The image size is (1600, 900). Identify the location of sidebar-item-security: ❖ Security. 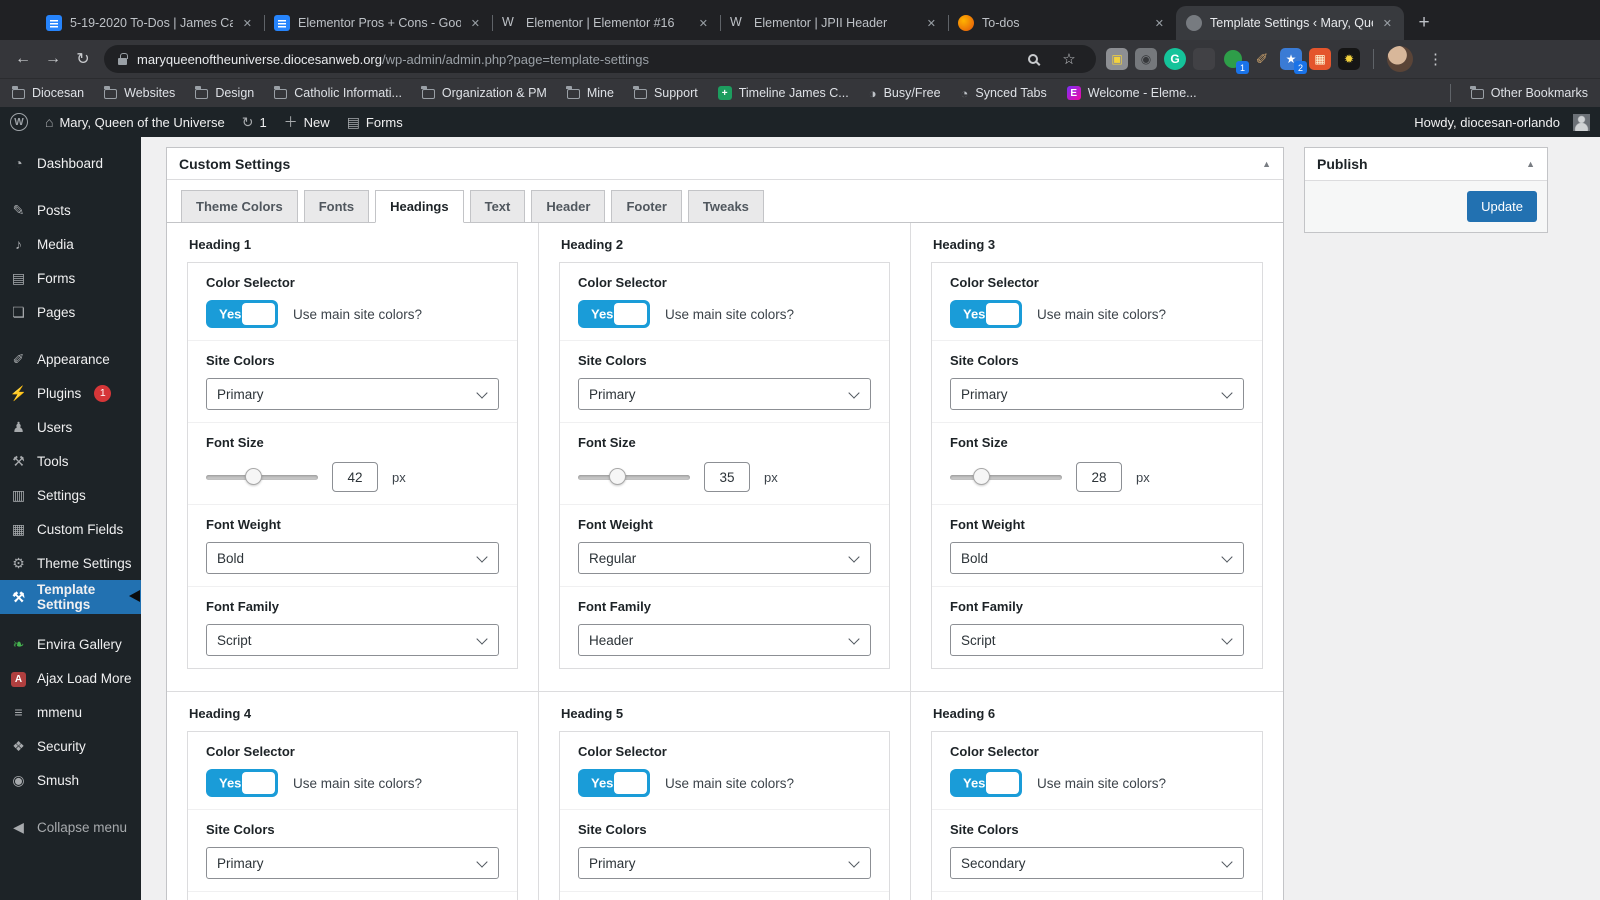
(70, 746).